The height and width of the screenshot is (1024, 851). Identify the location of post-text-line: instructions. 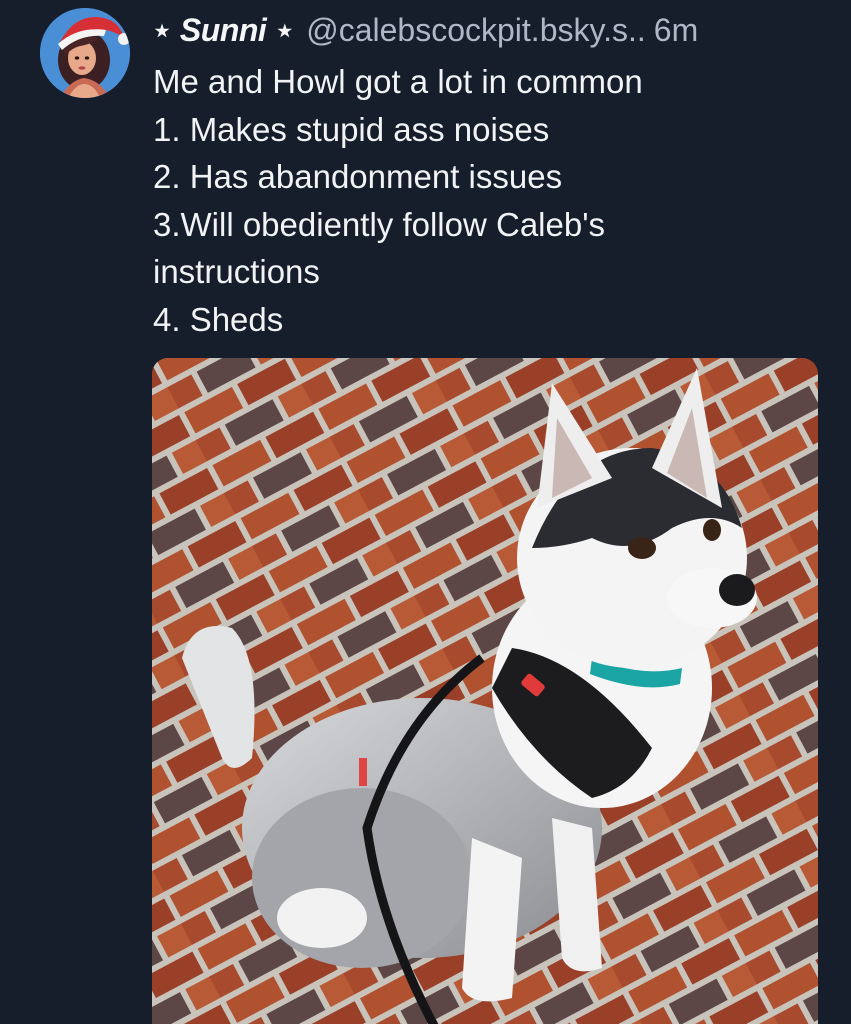
(236, 271).